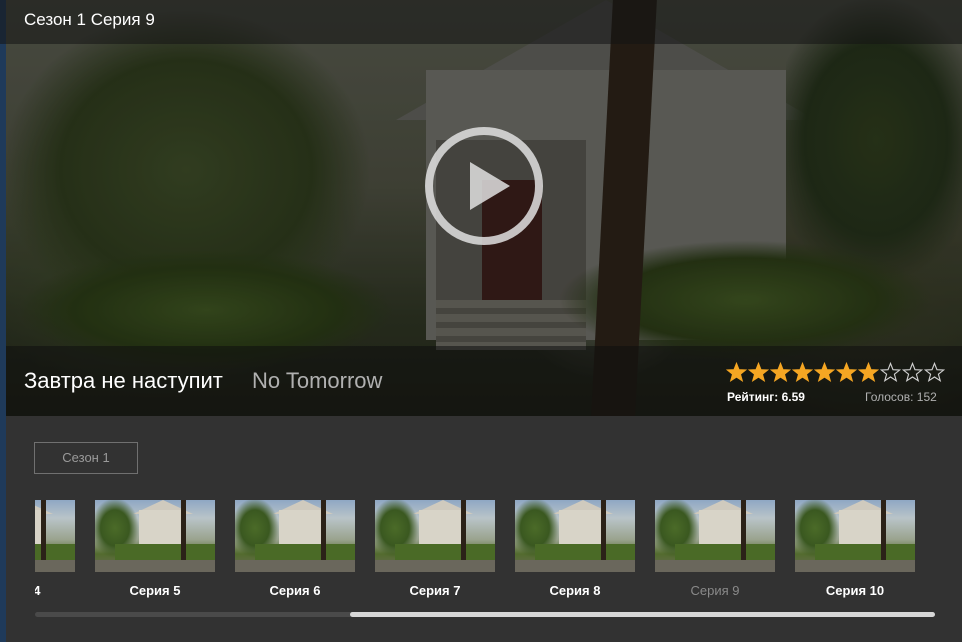  Describe the element at coordinates (715, 590) in the screenshot. I see `episode-label: Серия 9` at that location.